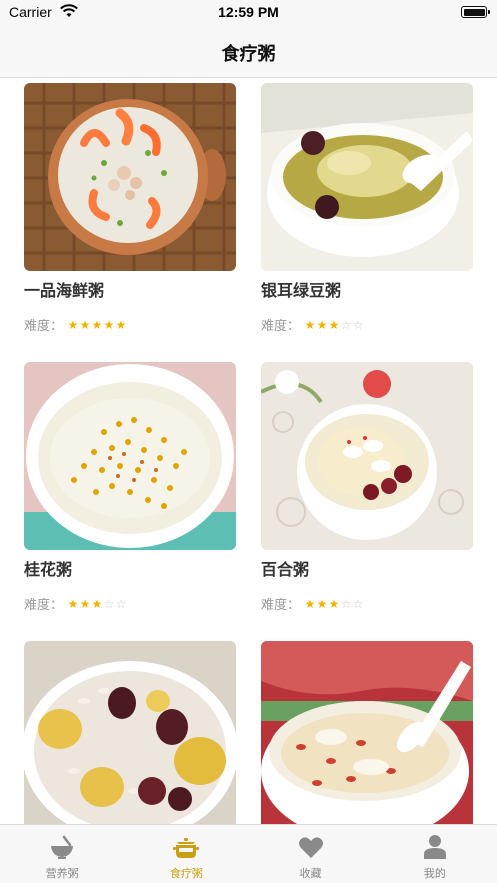  What do you see at coordinates (367, 456) in the screenshot?
I see `recipe-image-lily-congee` at bounding box center [367, 456].